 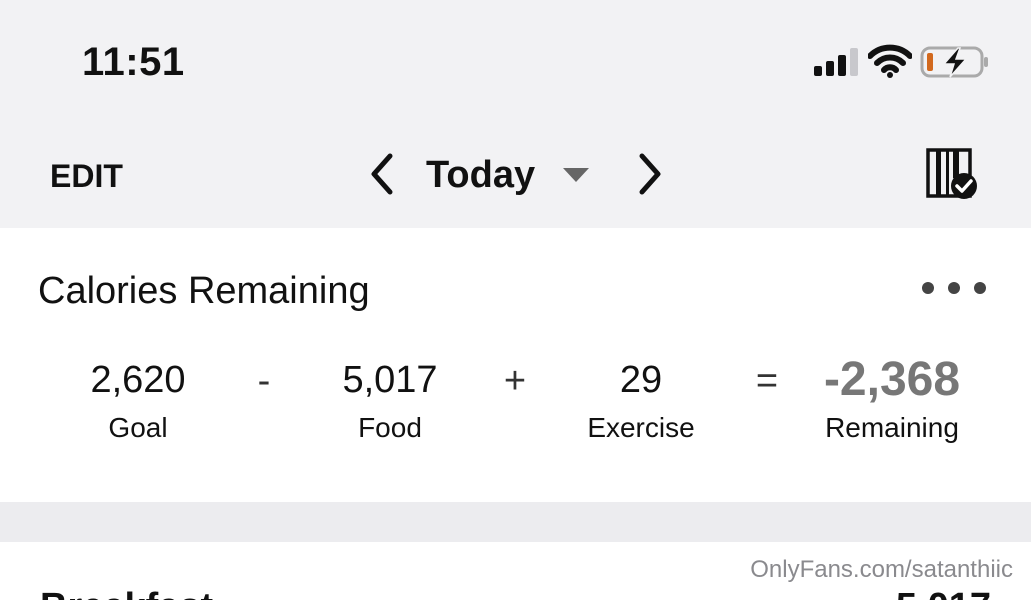 I want to click on food-cell: 5,017 Food, so click(x=390, y=400).